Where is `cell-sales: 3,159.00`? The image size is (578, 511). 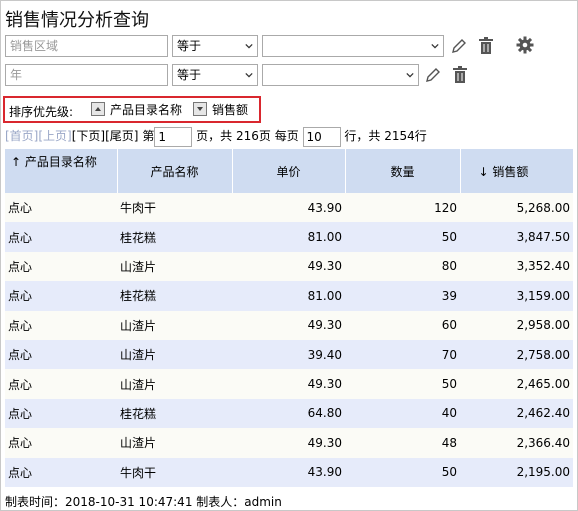
cell-sales: 3,159.00 is located at coordinates (516, 296).